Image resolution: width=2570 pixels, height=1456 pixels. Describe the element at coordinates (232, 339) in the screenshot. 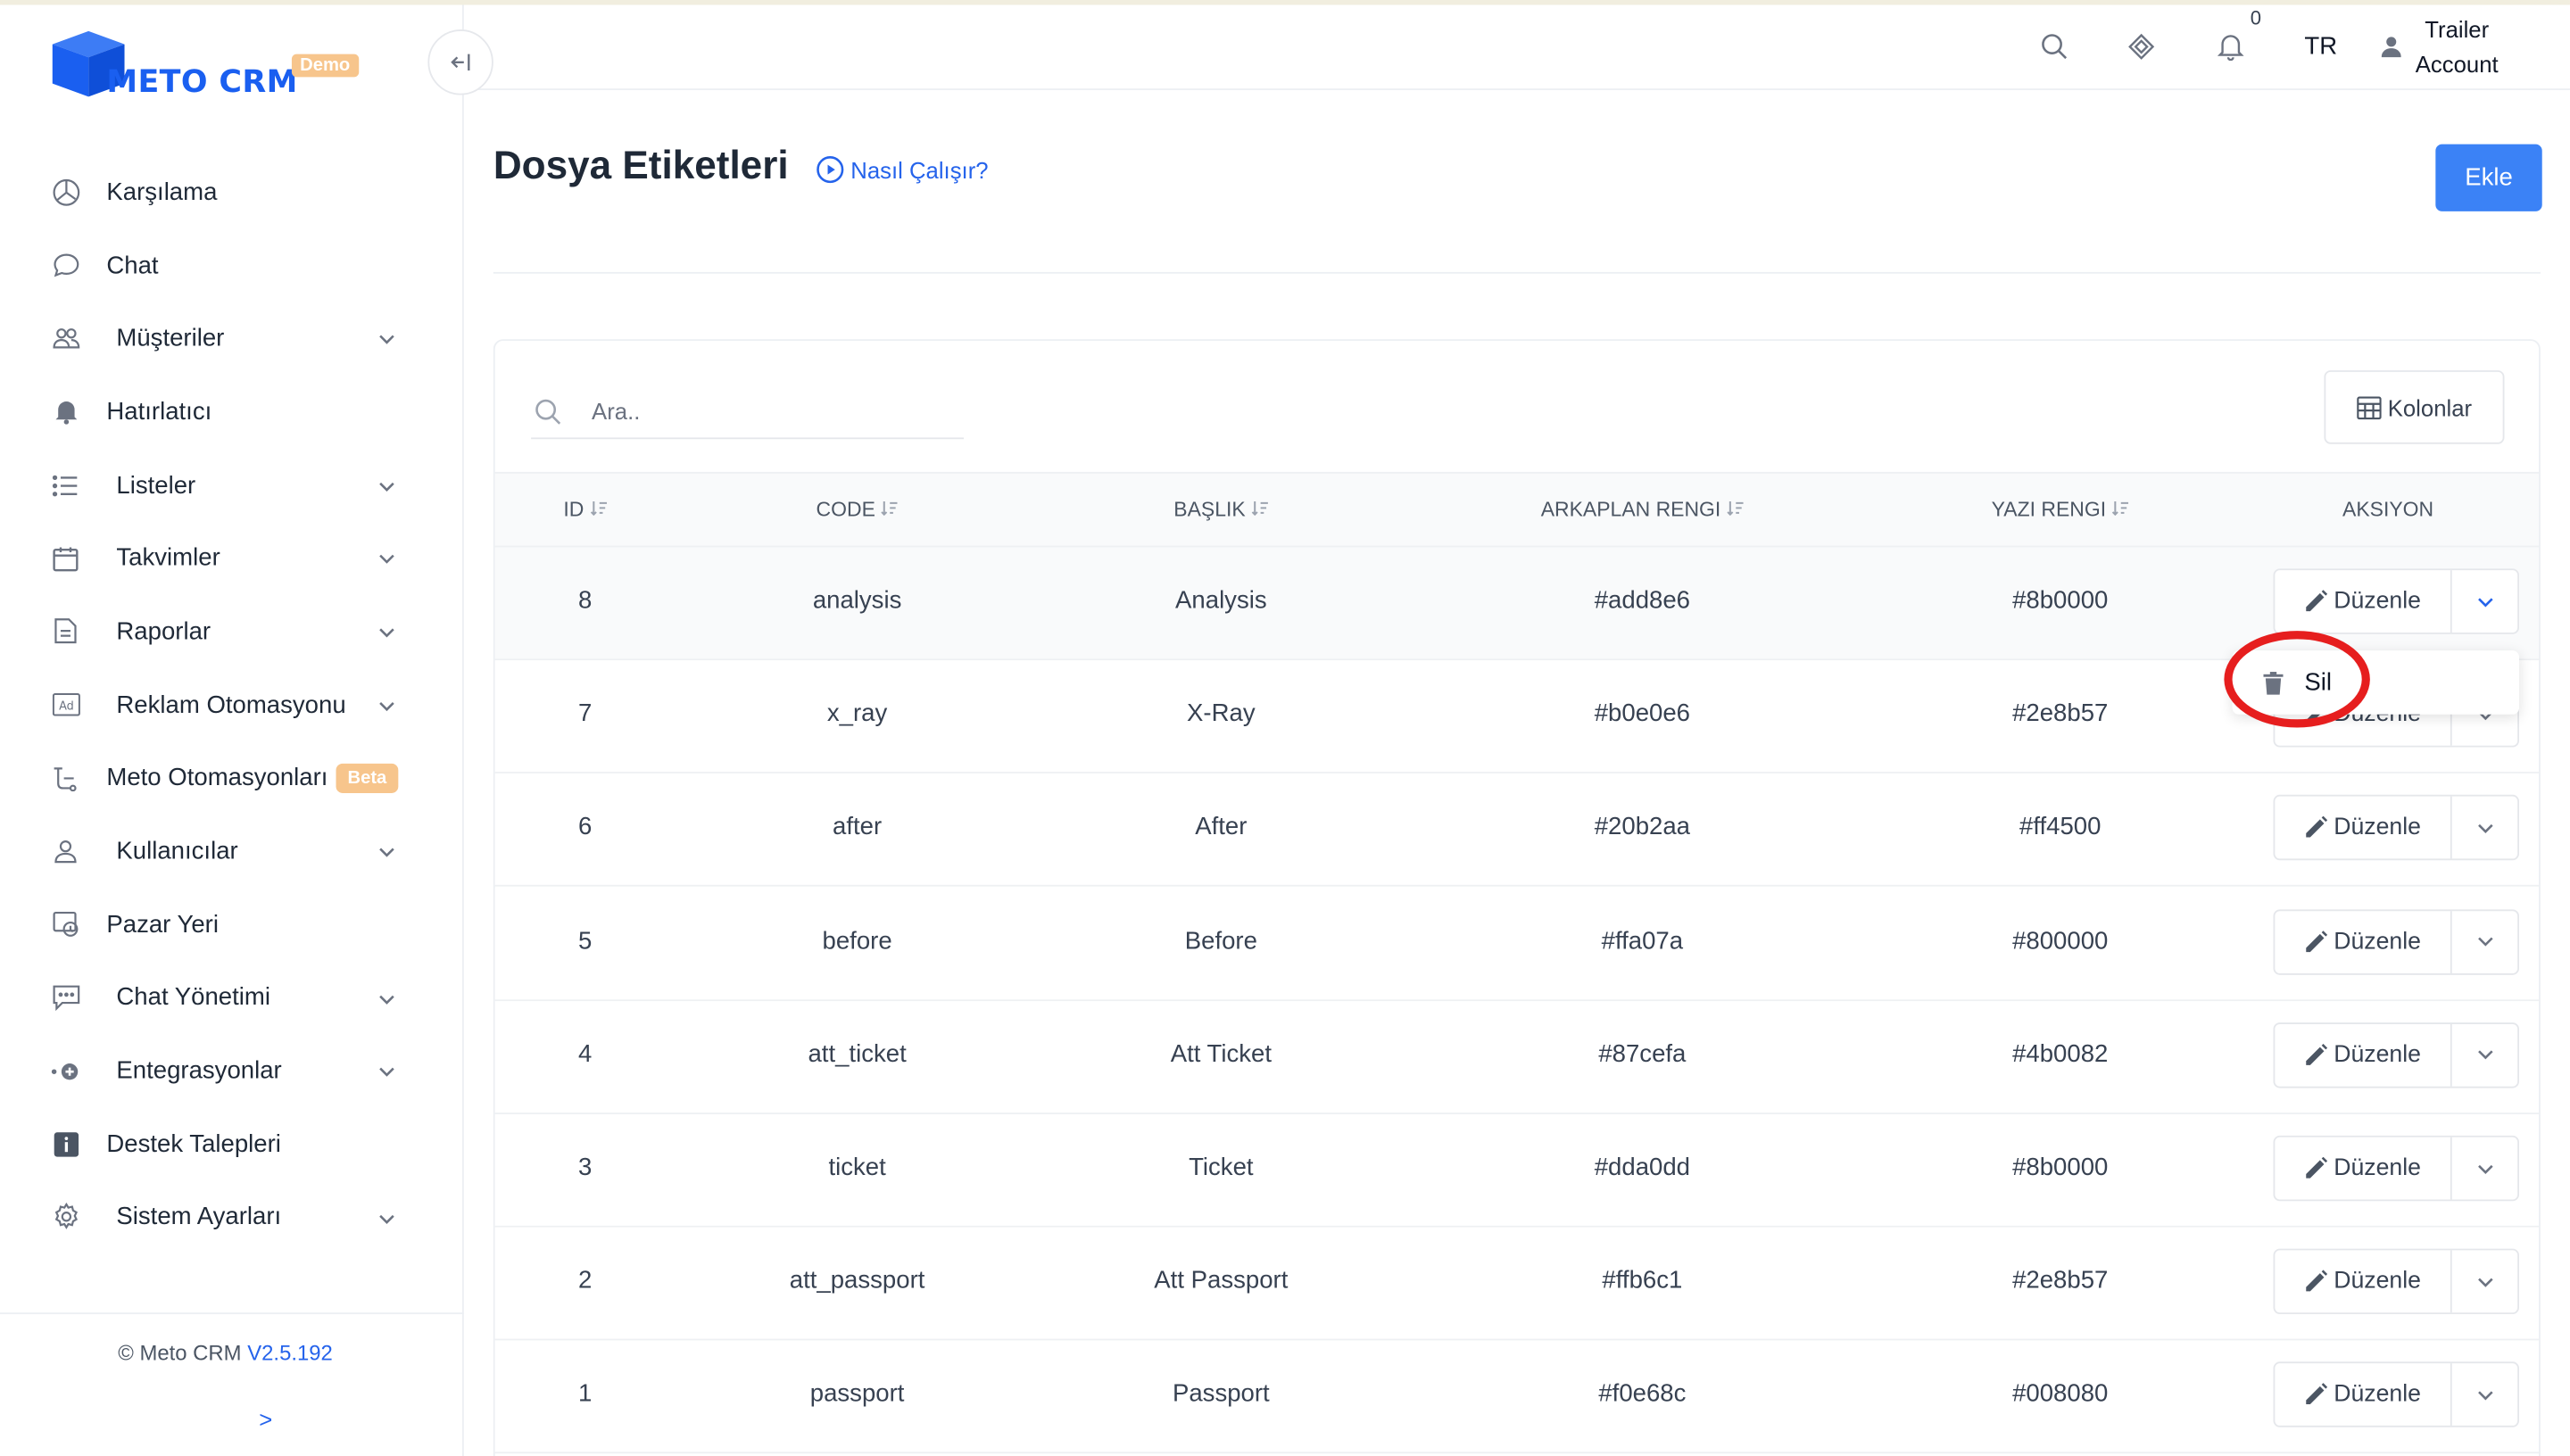

I see `sidebar-item-müşteriler: Müşteriler` at that location.